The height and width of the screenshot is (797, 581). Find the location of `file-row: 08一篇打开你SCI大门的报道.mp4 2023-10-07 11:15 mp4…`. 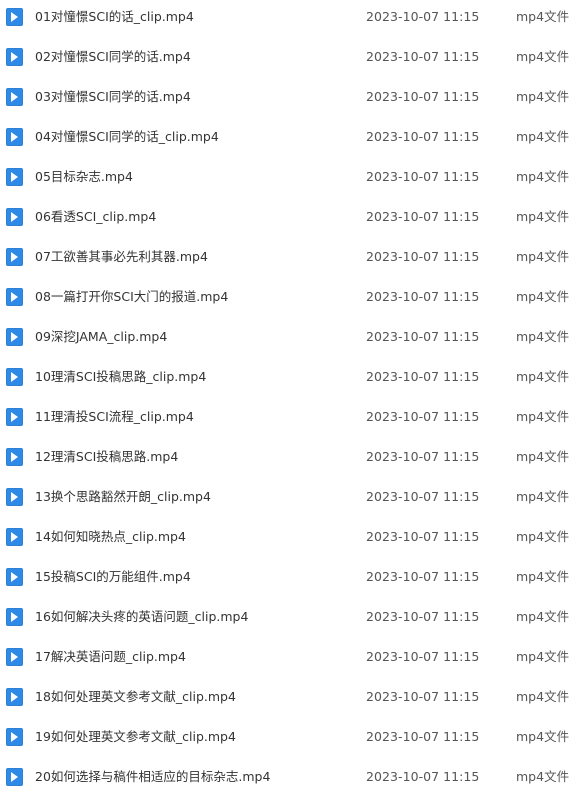

file-row: 08一篇打开你SCI大门的报道.mp4 2023-10-07 11:15 mp4… is located at coordinates (290, 300).